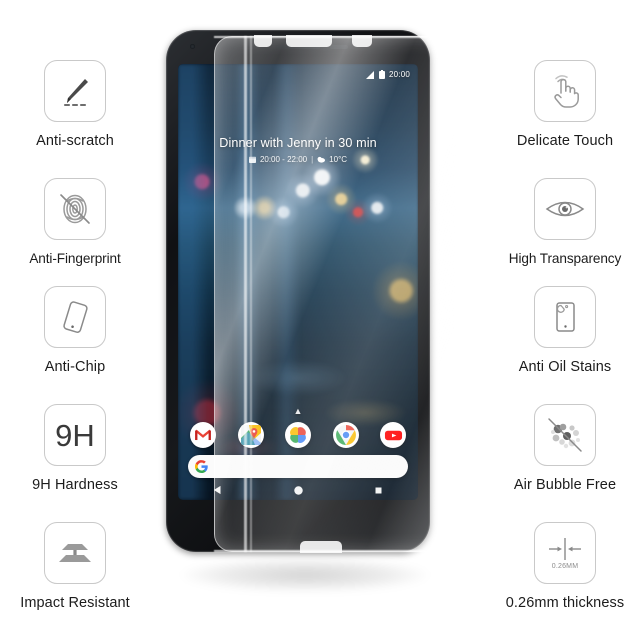  What do you see at coordinates (565, 141) in the screenshot?
I see `feature-label: Delicate Touch` at bounding box center [565, 141].